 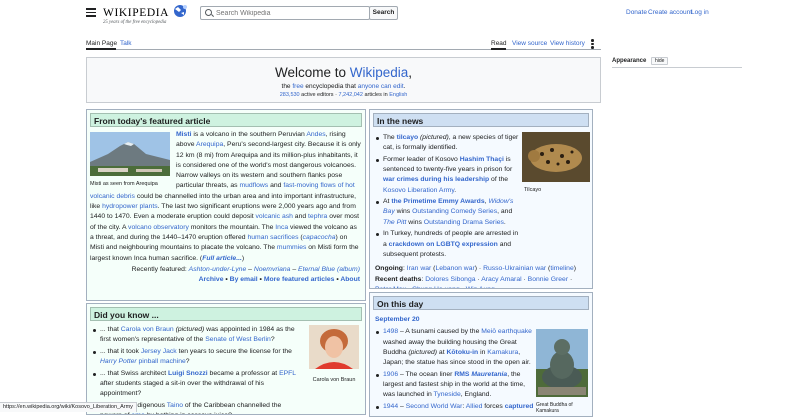 What do you see at coordinates (462, 374) in the screenshot?
I see `inline-link: RMS` at bounding box center [462, 374].